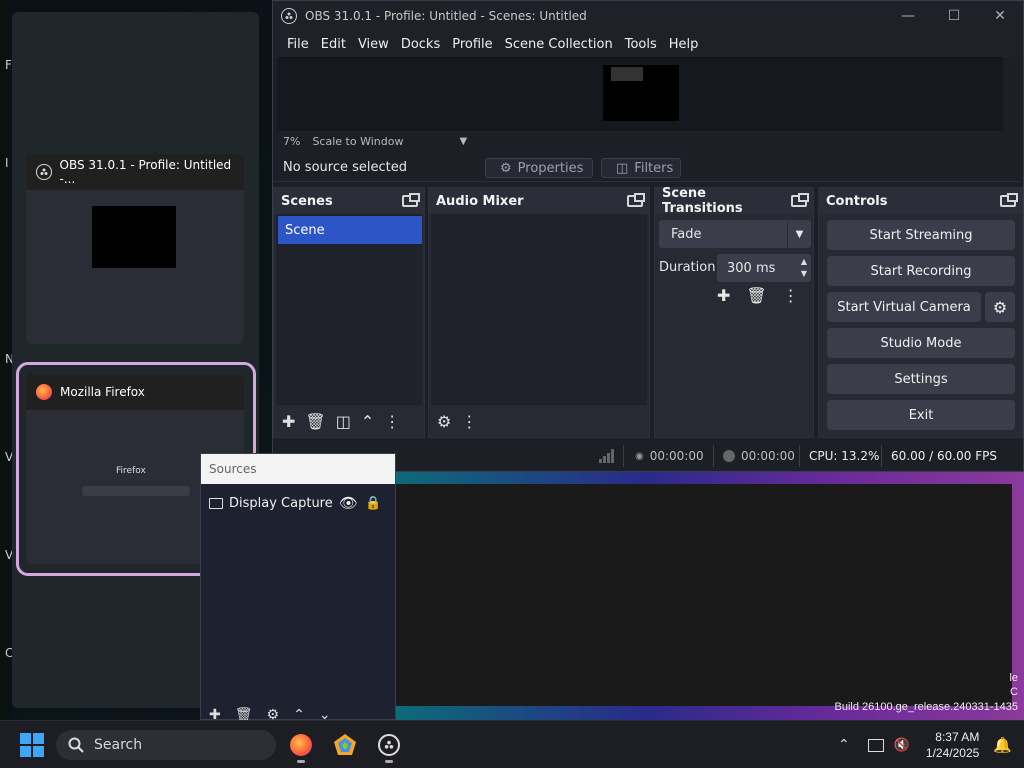 The width and height of the screenshot is (1024, 768). Describe the element at coordinates (136, 491) in the screenshot. I see `thumbnail-search-bar` at that location.